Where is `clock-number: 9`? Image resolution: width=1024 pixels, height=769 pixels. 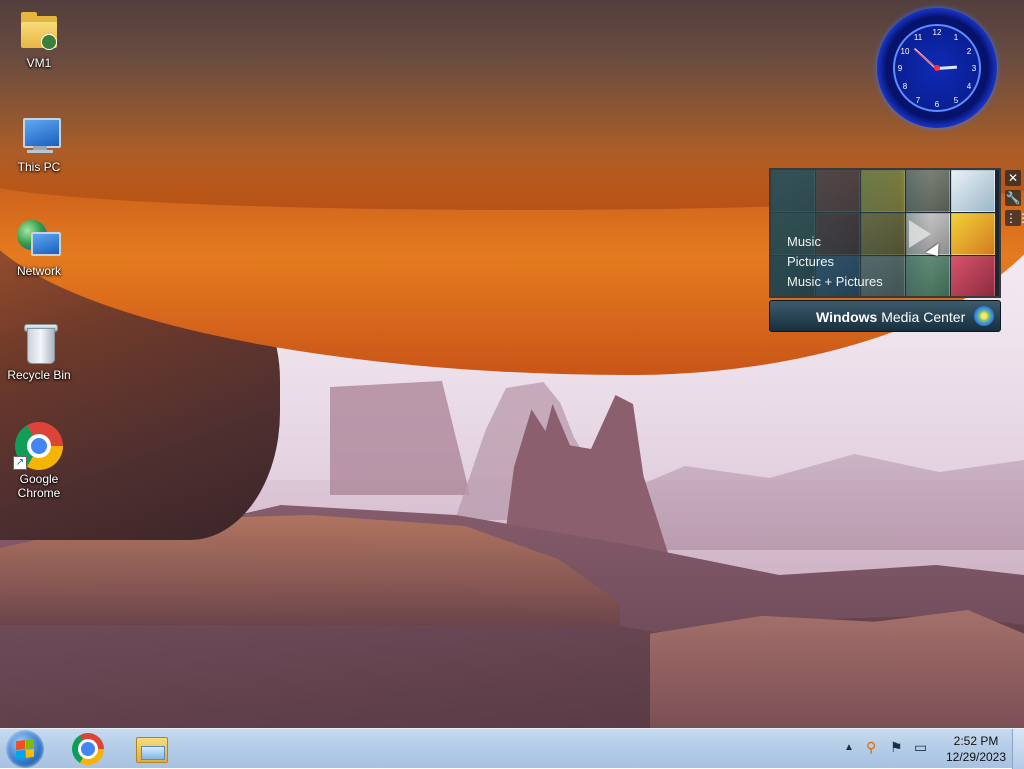
clock-number: 9 is located at coordinates (900, 68).